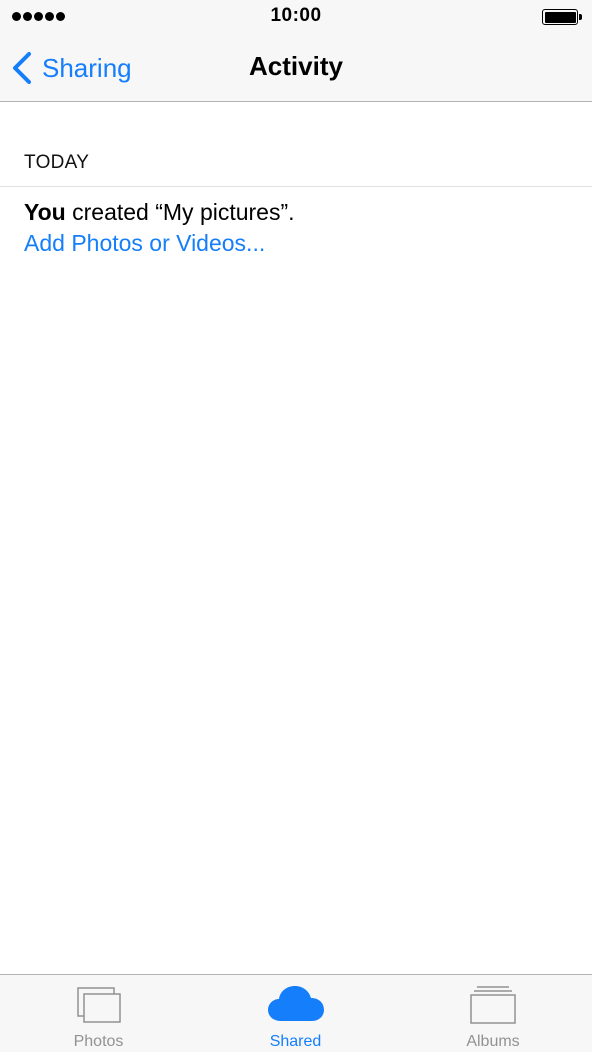 The image size is (592, 1052). I want to click on nav-bar: Sharing Activity, so click(296, 68).